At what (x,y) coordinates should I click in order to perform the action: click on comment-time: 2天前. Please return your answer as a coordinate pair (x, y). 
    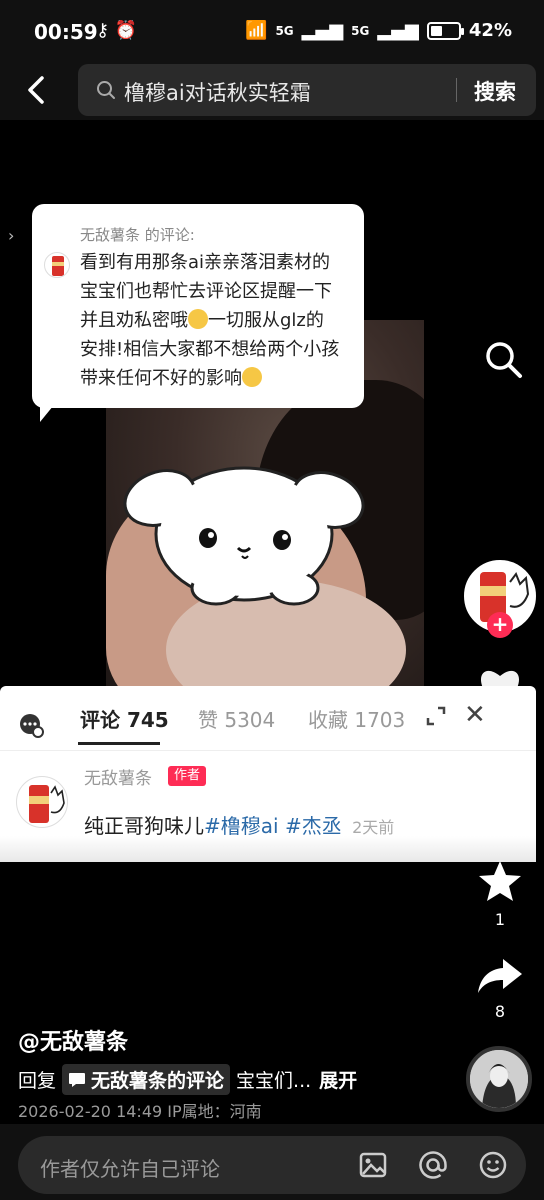
    Looking at the image, I should click on (373, 827).